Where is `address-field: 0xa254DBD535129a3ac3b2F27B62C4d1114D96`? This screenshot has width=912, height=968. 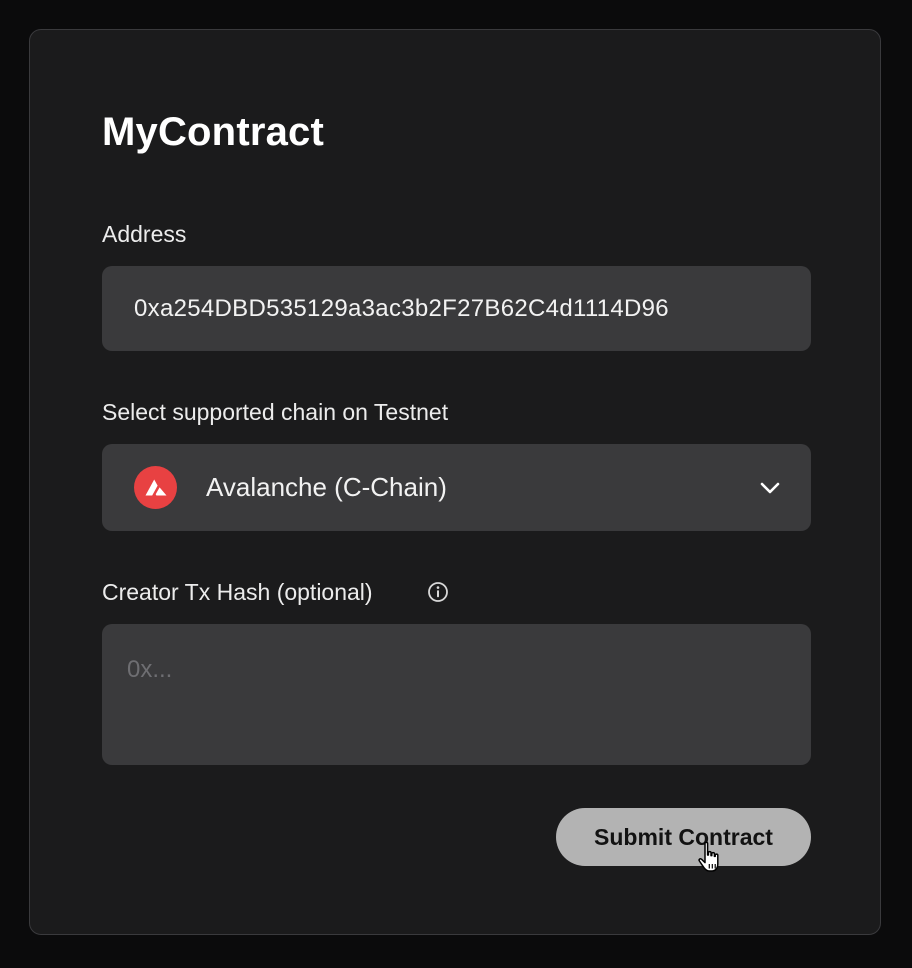
address-field: 0xa254DBD535129a3ac3b2F27B62C4d1114D96 is located at coordinates (456, 308).